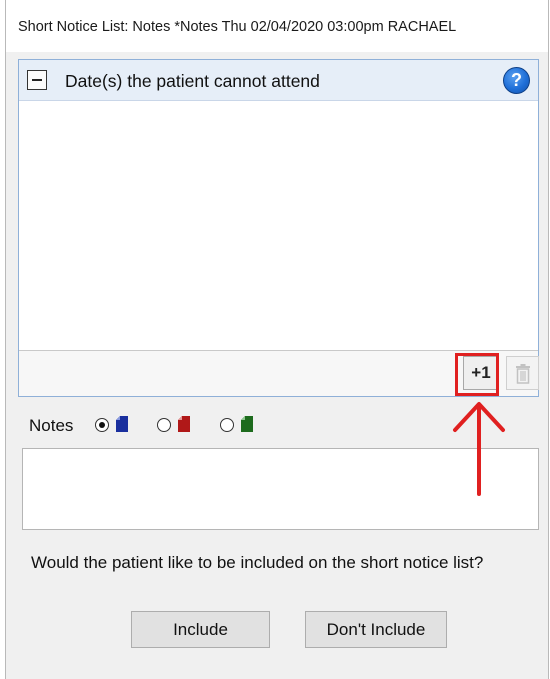  Describe the element at coordinates (481, 373) in the screenshot. I see `add-date-button: +1` at that location.